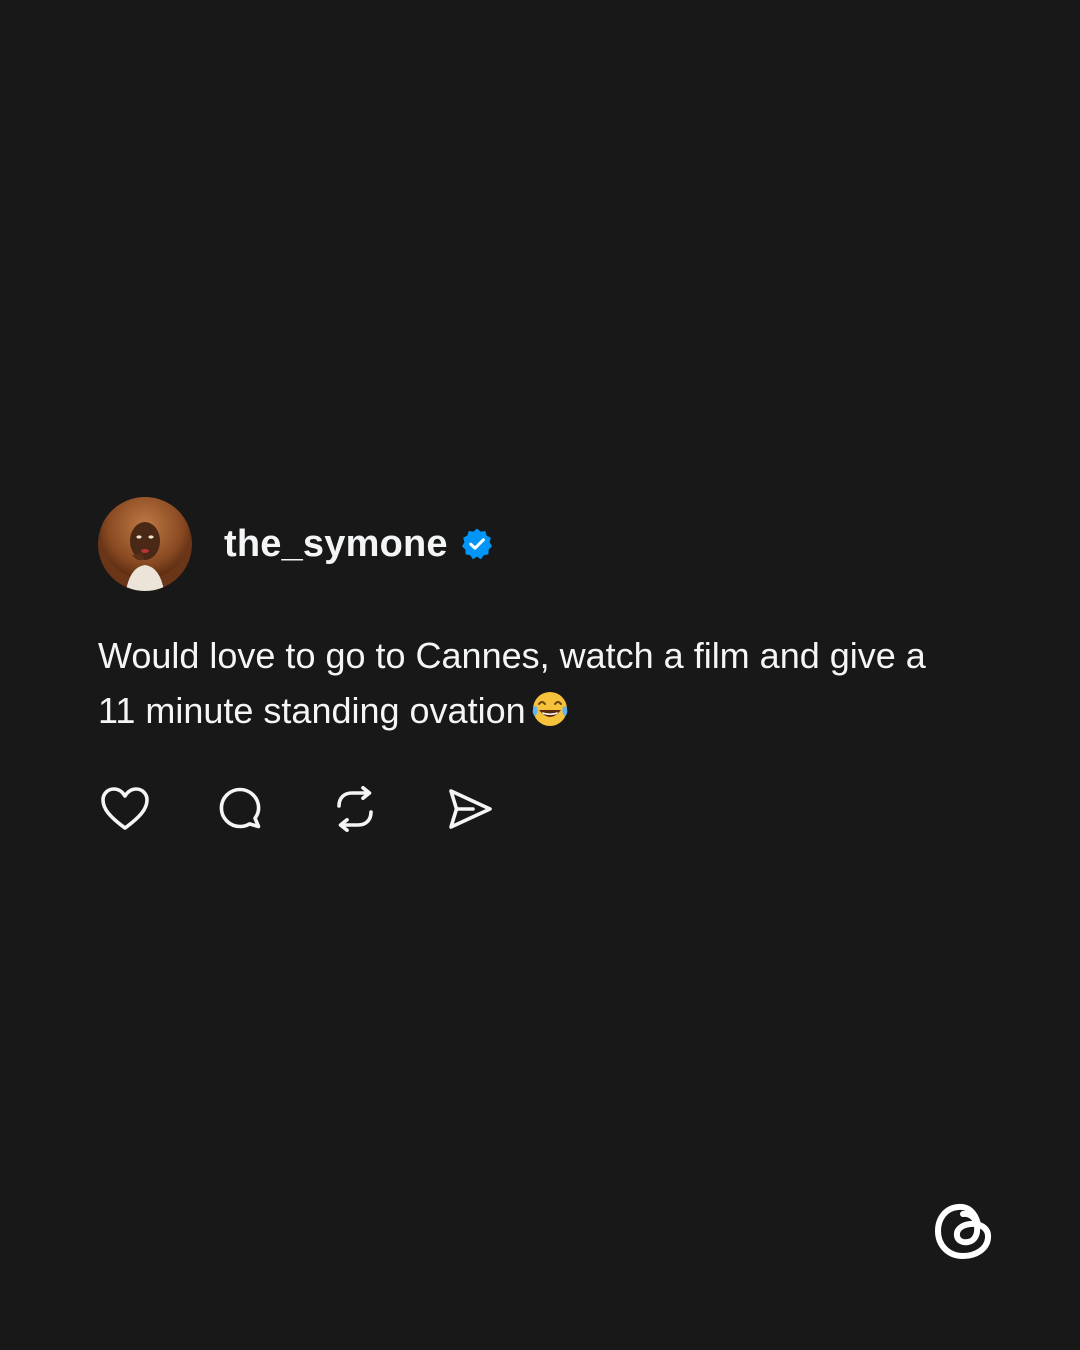 The width and height of the screenshot is (1080, 1350). Describe the element at coordinates (336, 544) in the screenshot. I see `username: the_symone` at that location.